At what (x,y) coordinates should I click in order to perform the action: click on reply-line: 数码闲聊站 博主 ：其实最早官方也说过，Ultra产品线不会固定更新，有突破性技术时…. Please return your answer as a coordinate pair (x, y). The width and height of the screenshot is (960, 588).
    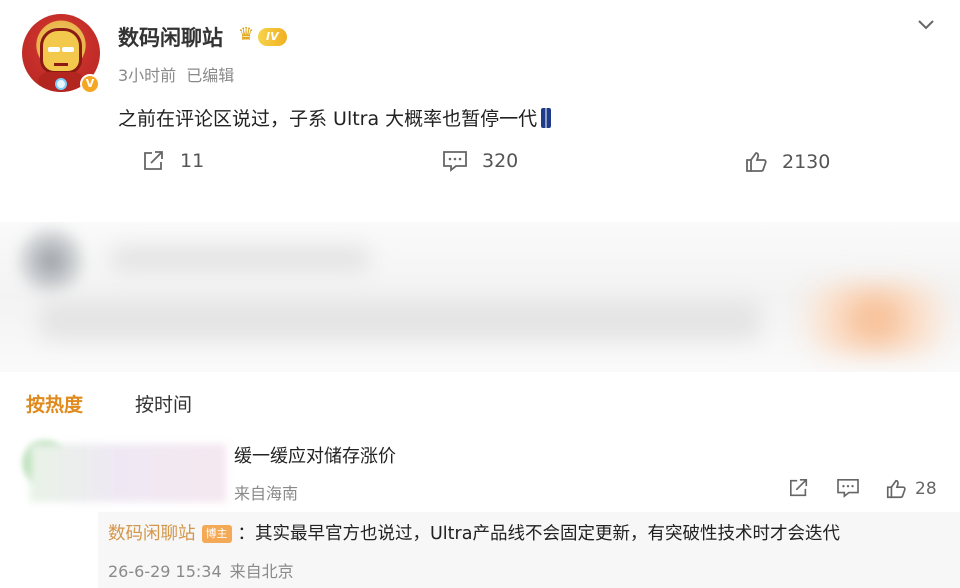
    Looking at the image, I should click on (474, 532).